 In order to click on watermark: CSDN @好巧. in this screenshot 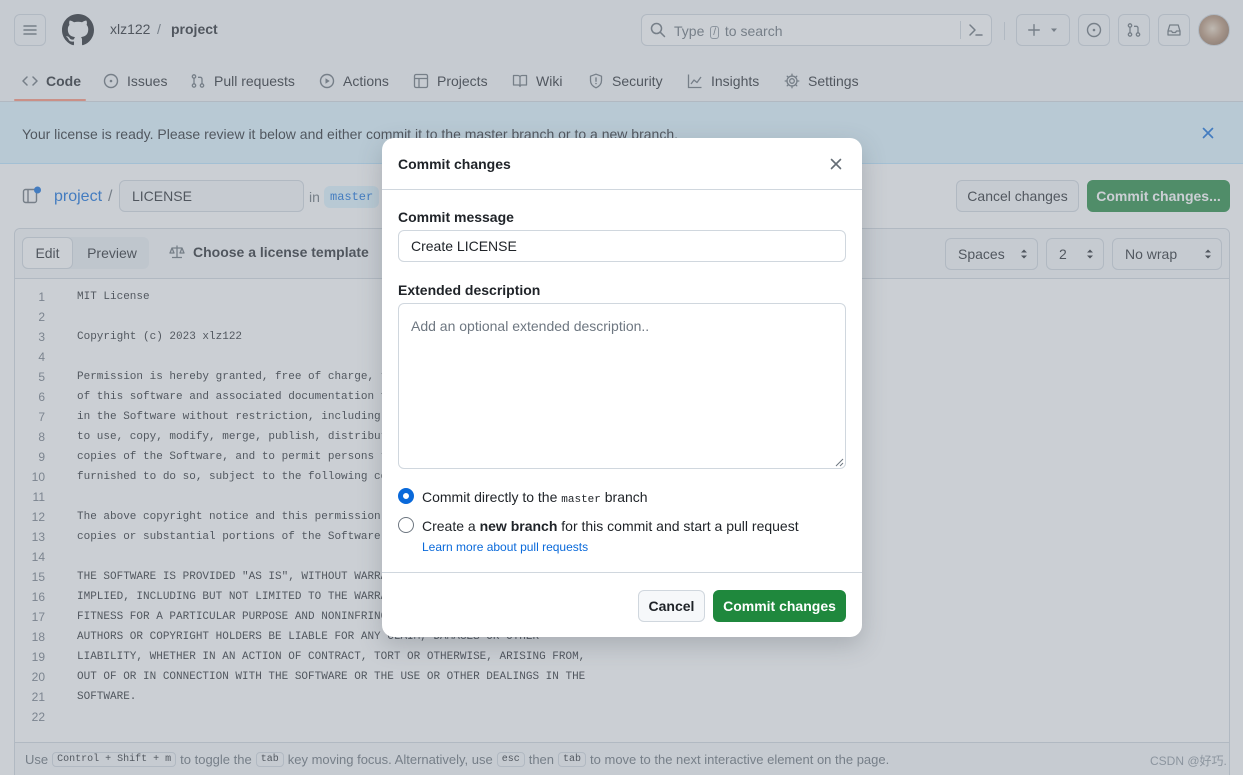, I will do `click(1188, 761)`.